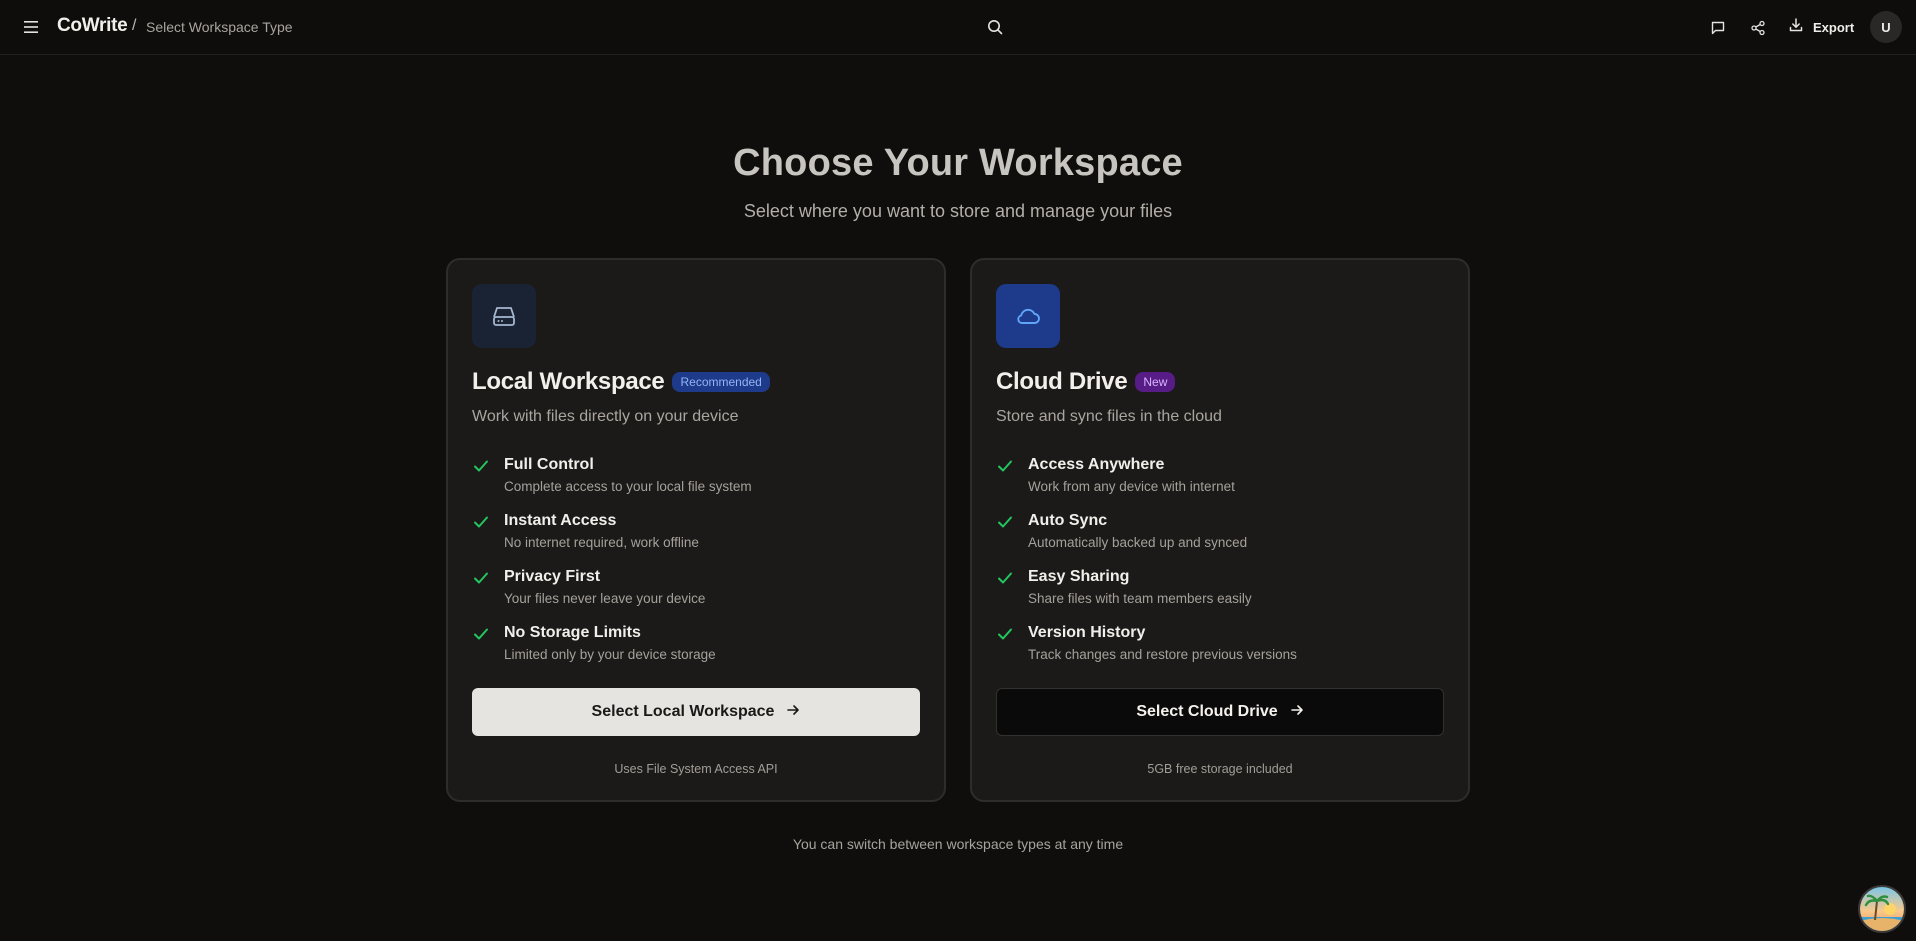  Describe the element at coordinates (1155, 382) in the screenshot. I see `new-badge: New` at that location.